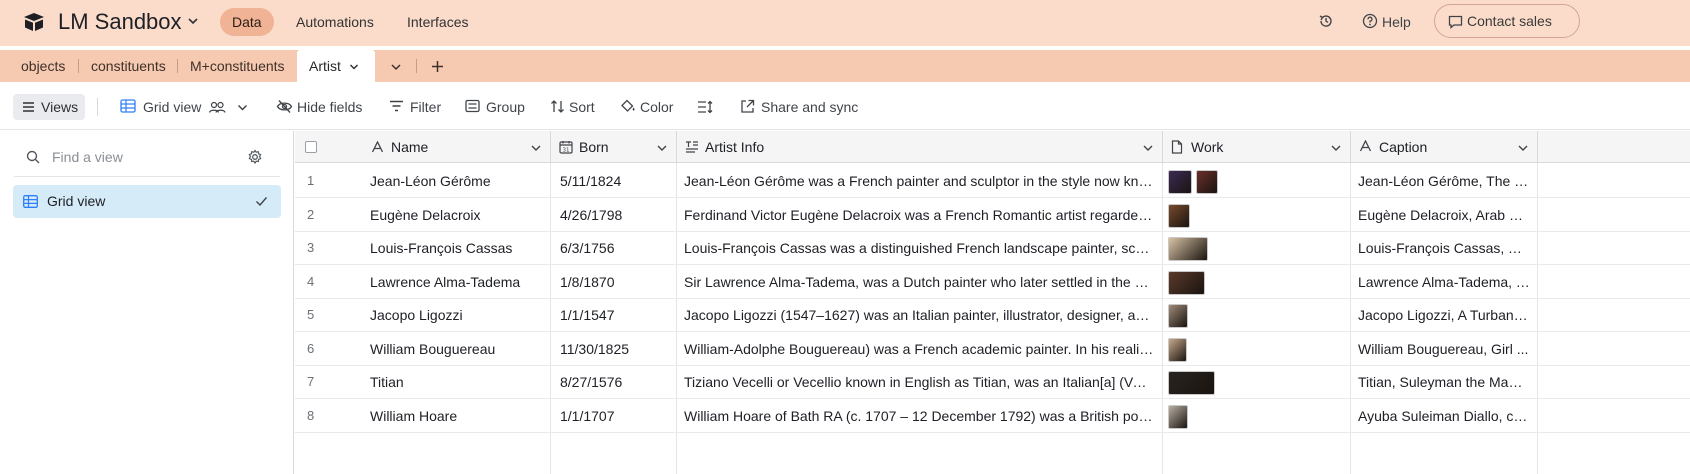  Describe the element at coordinates (456, 382) in the screenshot. I see `cell-name: Titian` at that location.